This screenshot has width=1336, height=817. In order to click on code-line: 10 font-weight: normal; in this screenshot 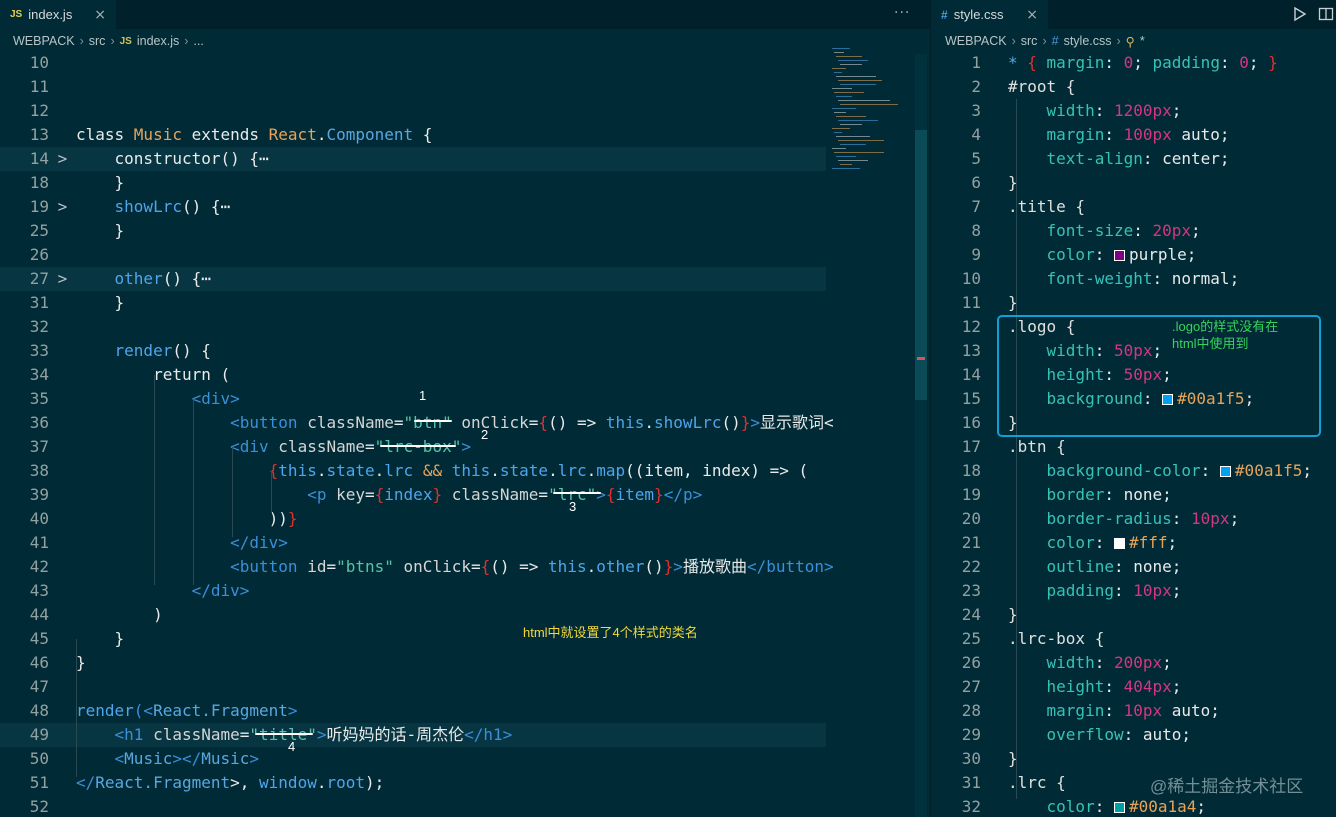, I will do `click(1133, 279)`.